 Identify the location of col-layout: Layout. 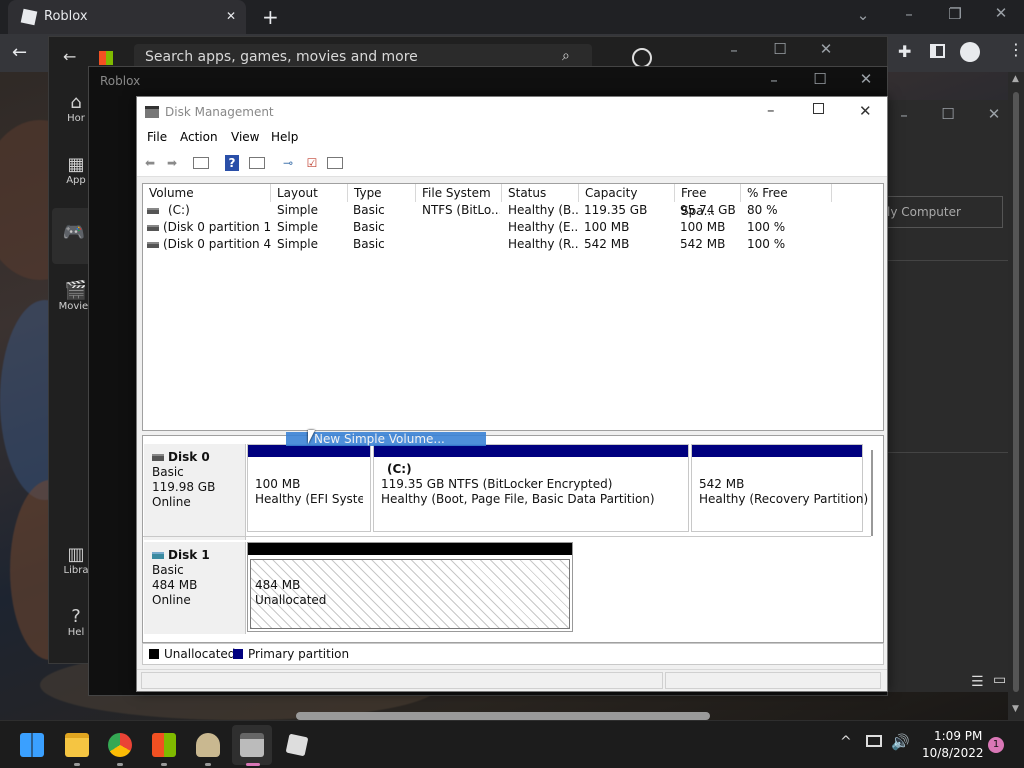
(309, 193).